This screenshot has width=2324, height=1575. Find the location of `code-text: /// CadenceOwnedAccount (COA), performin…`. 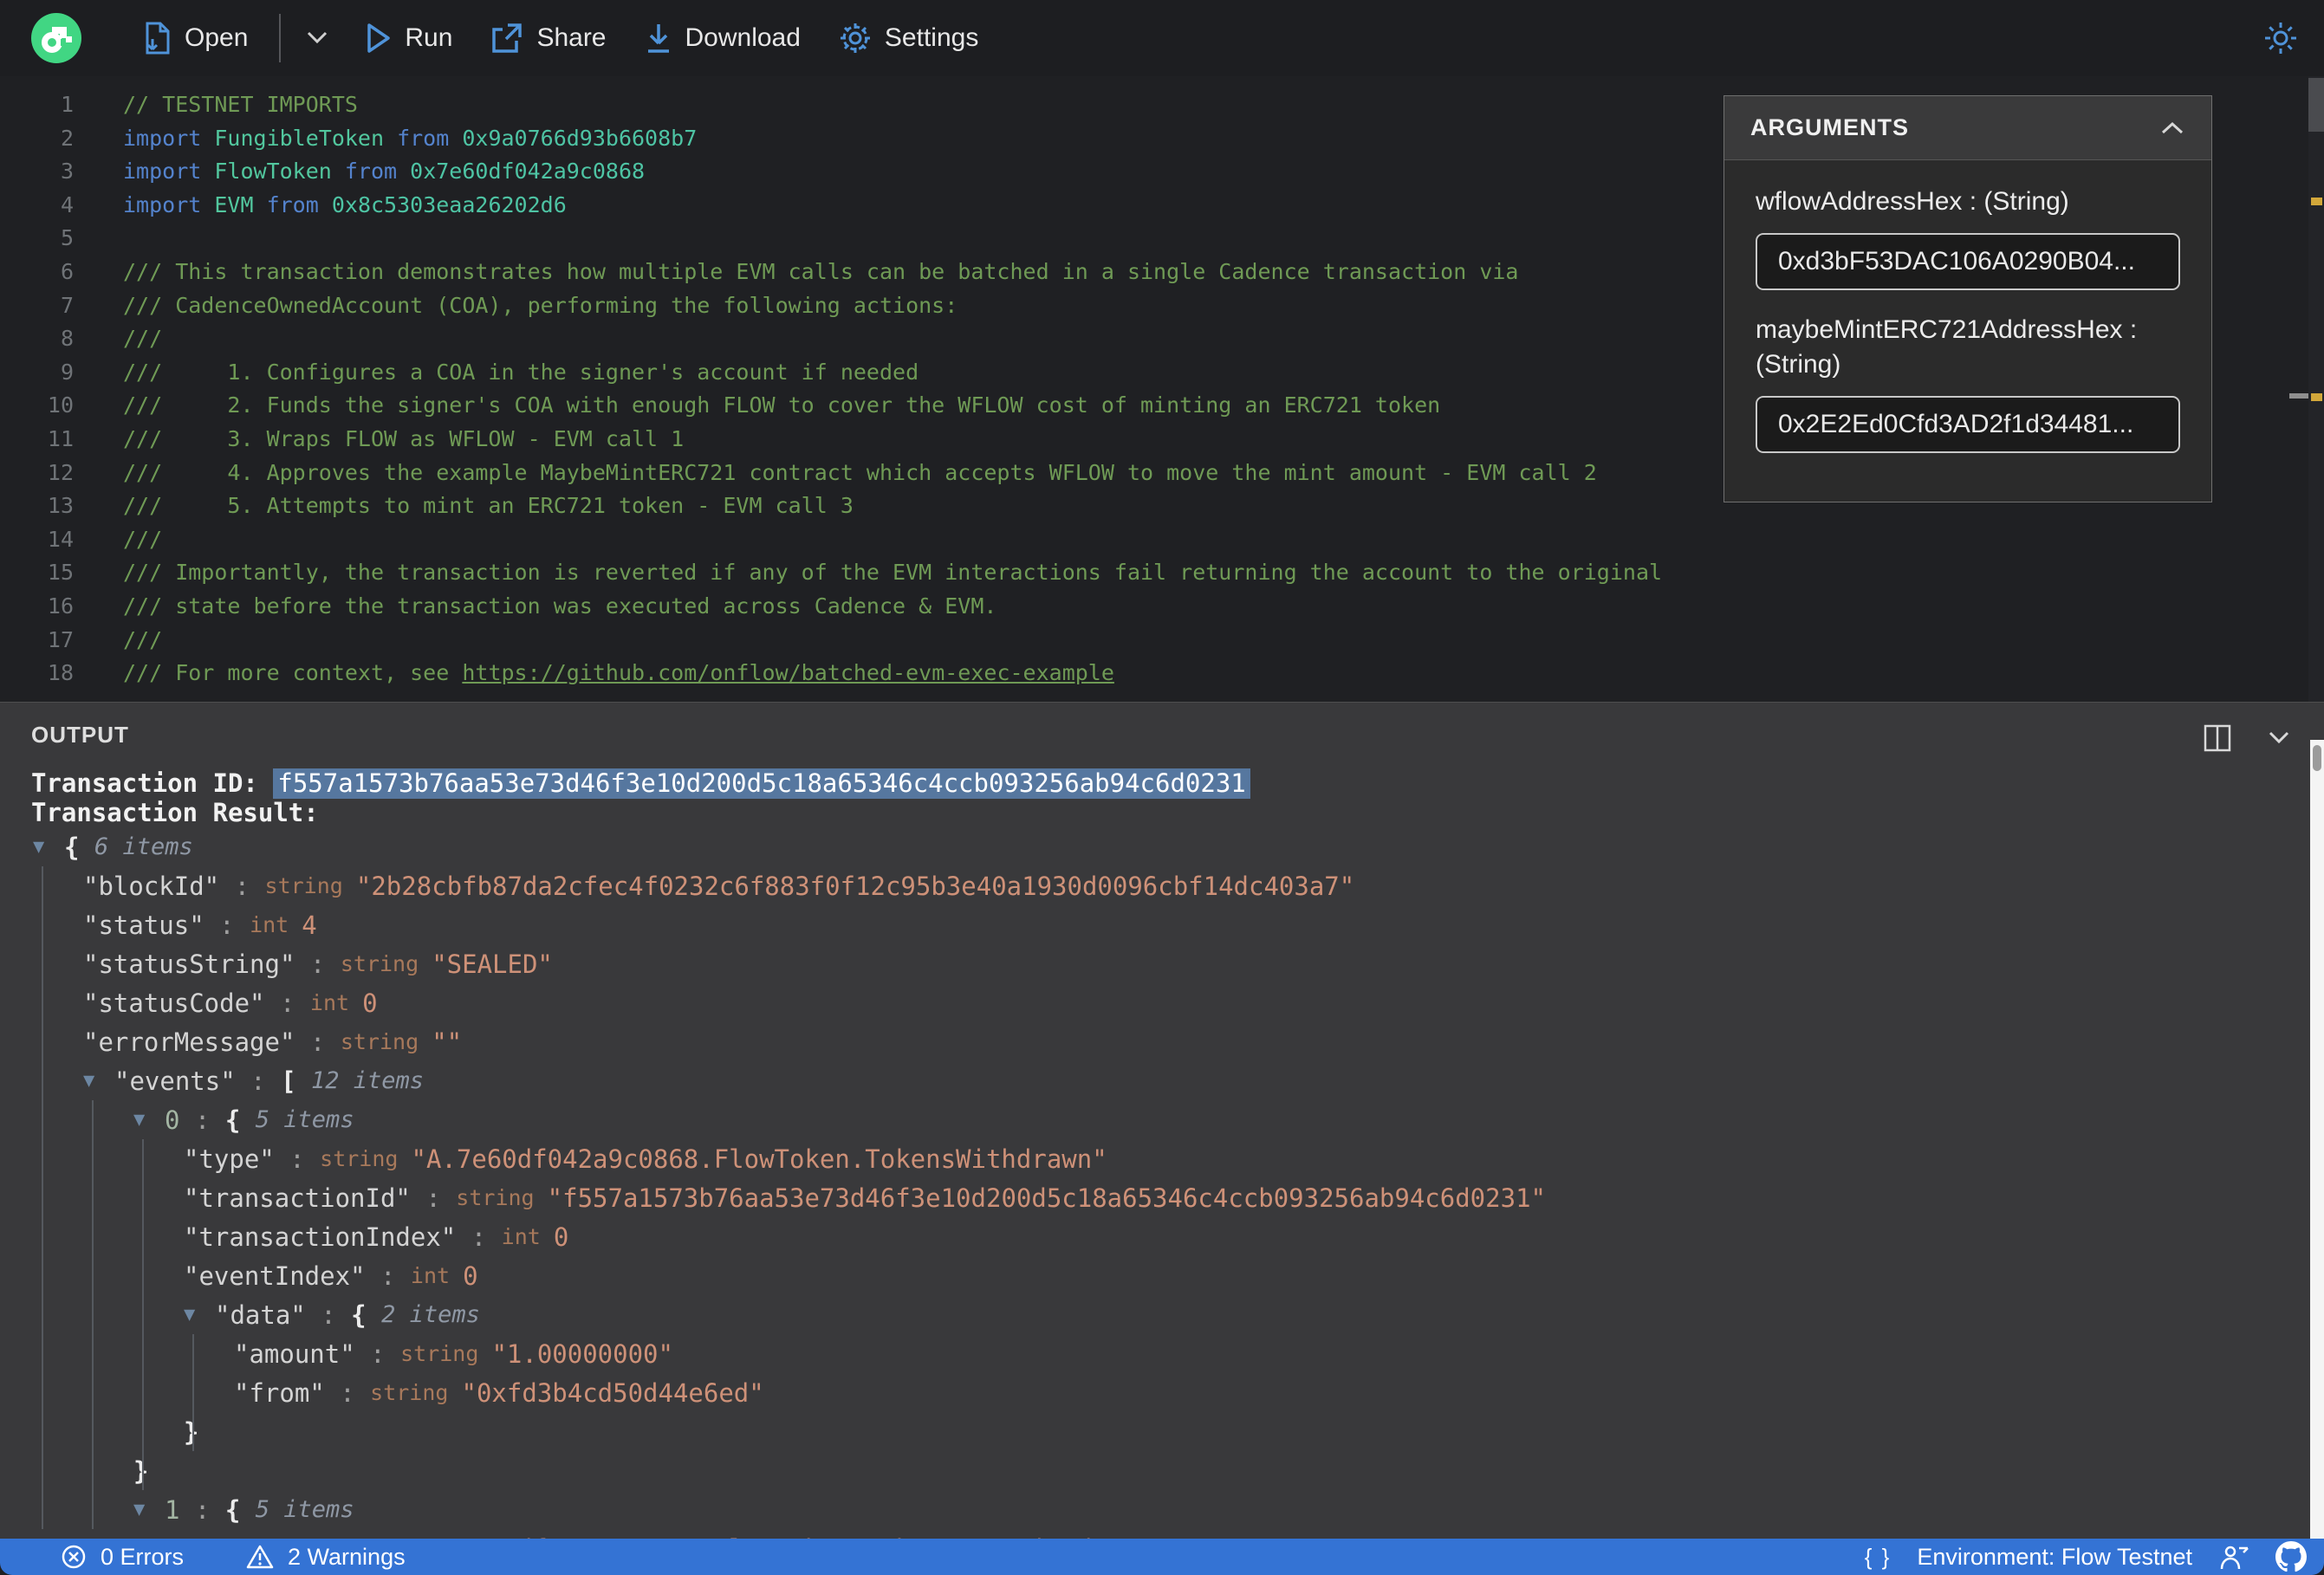

code-text: /// CadenceOwnedAccount (COA), performin… is located at coordinates (540, 305).